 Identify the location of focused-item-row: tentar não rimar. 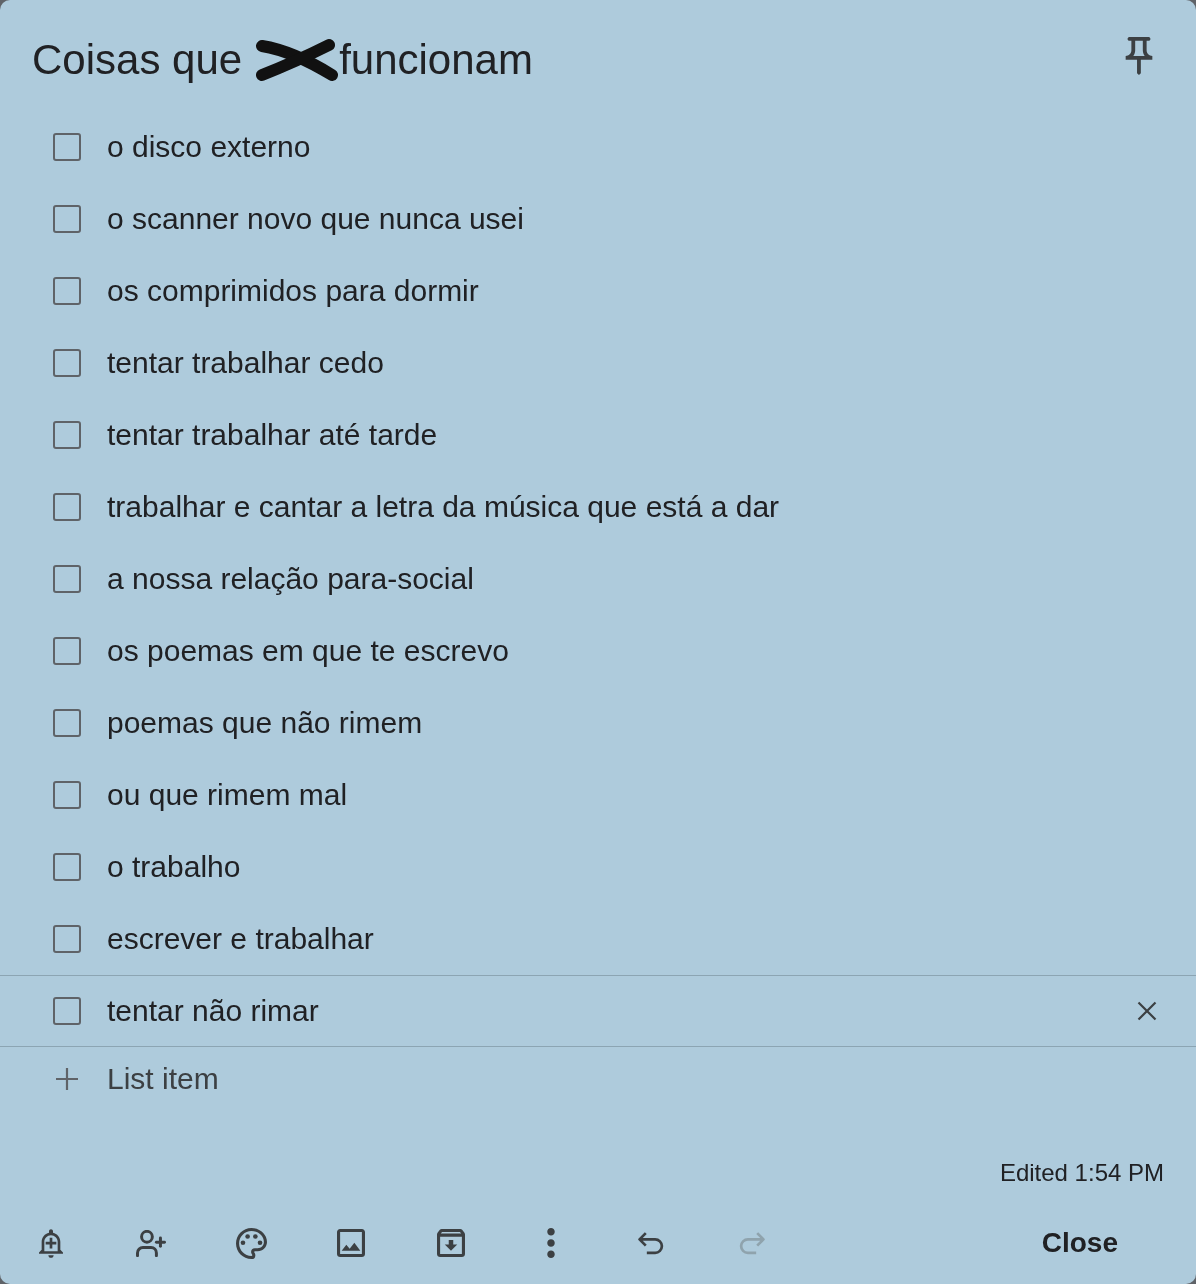
(598, 1011).